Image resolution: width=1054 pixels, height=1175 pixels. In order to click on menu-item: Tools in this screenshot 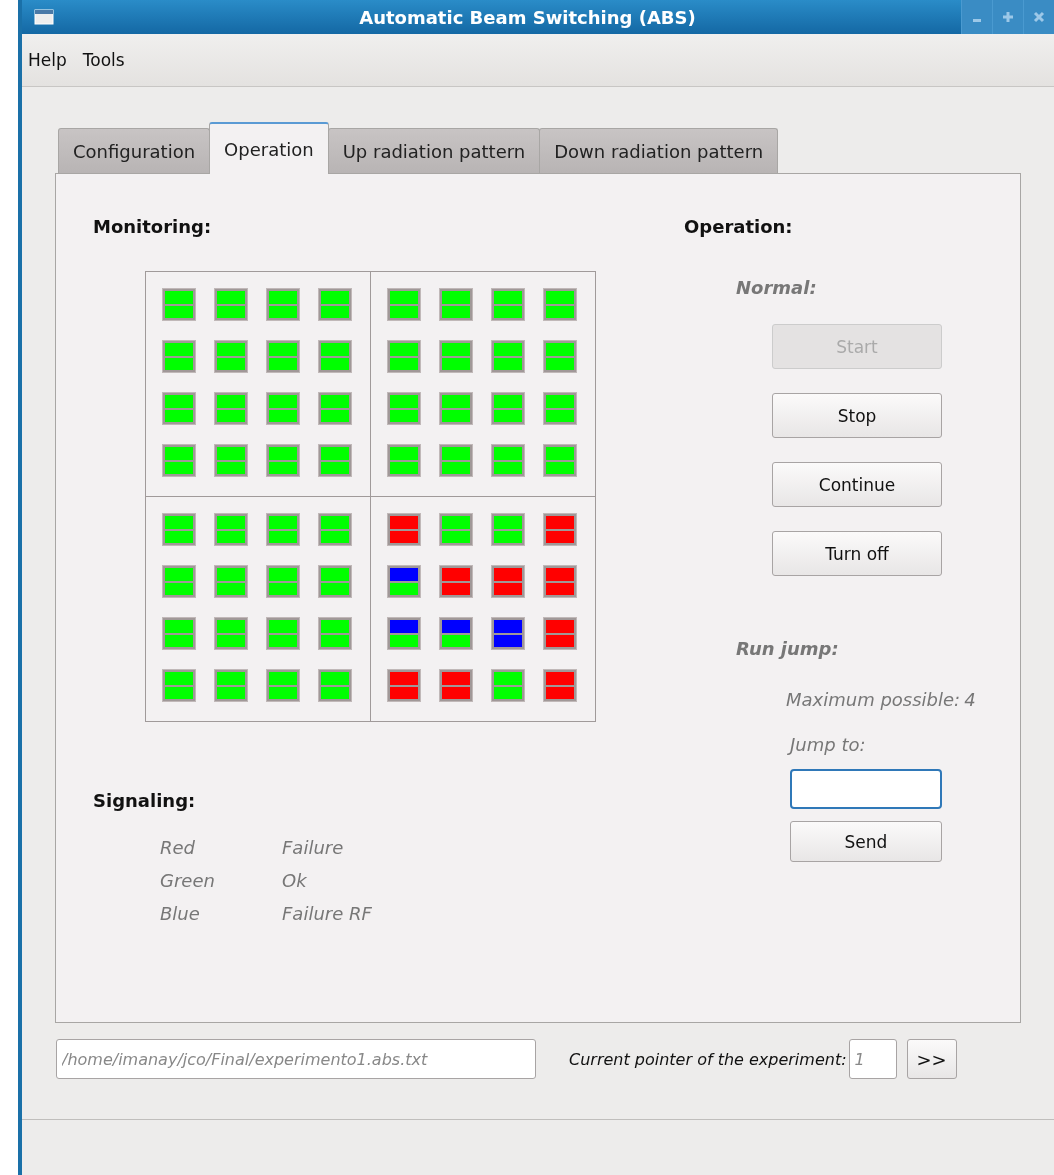, I will do `click(103, 60)`.